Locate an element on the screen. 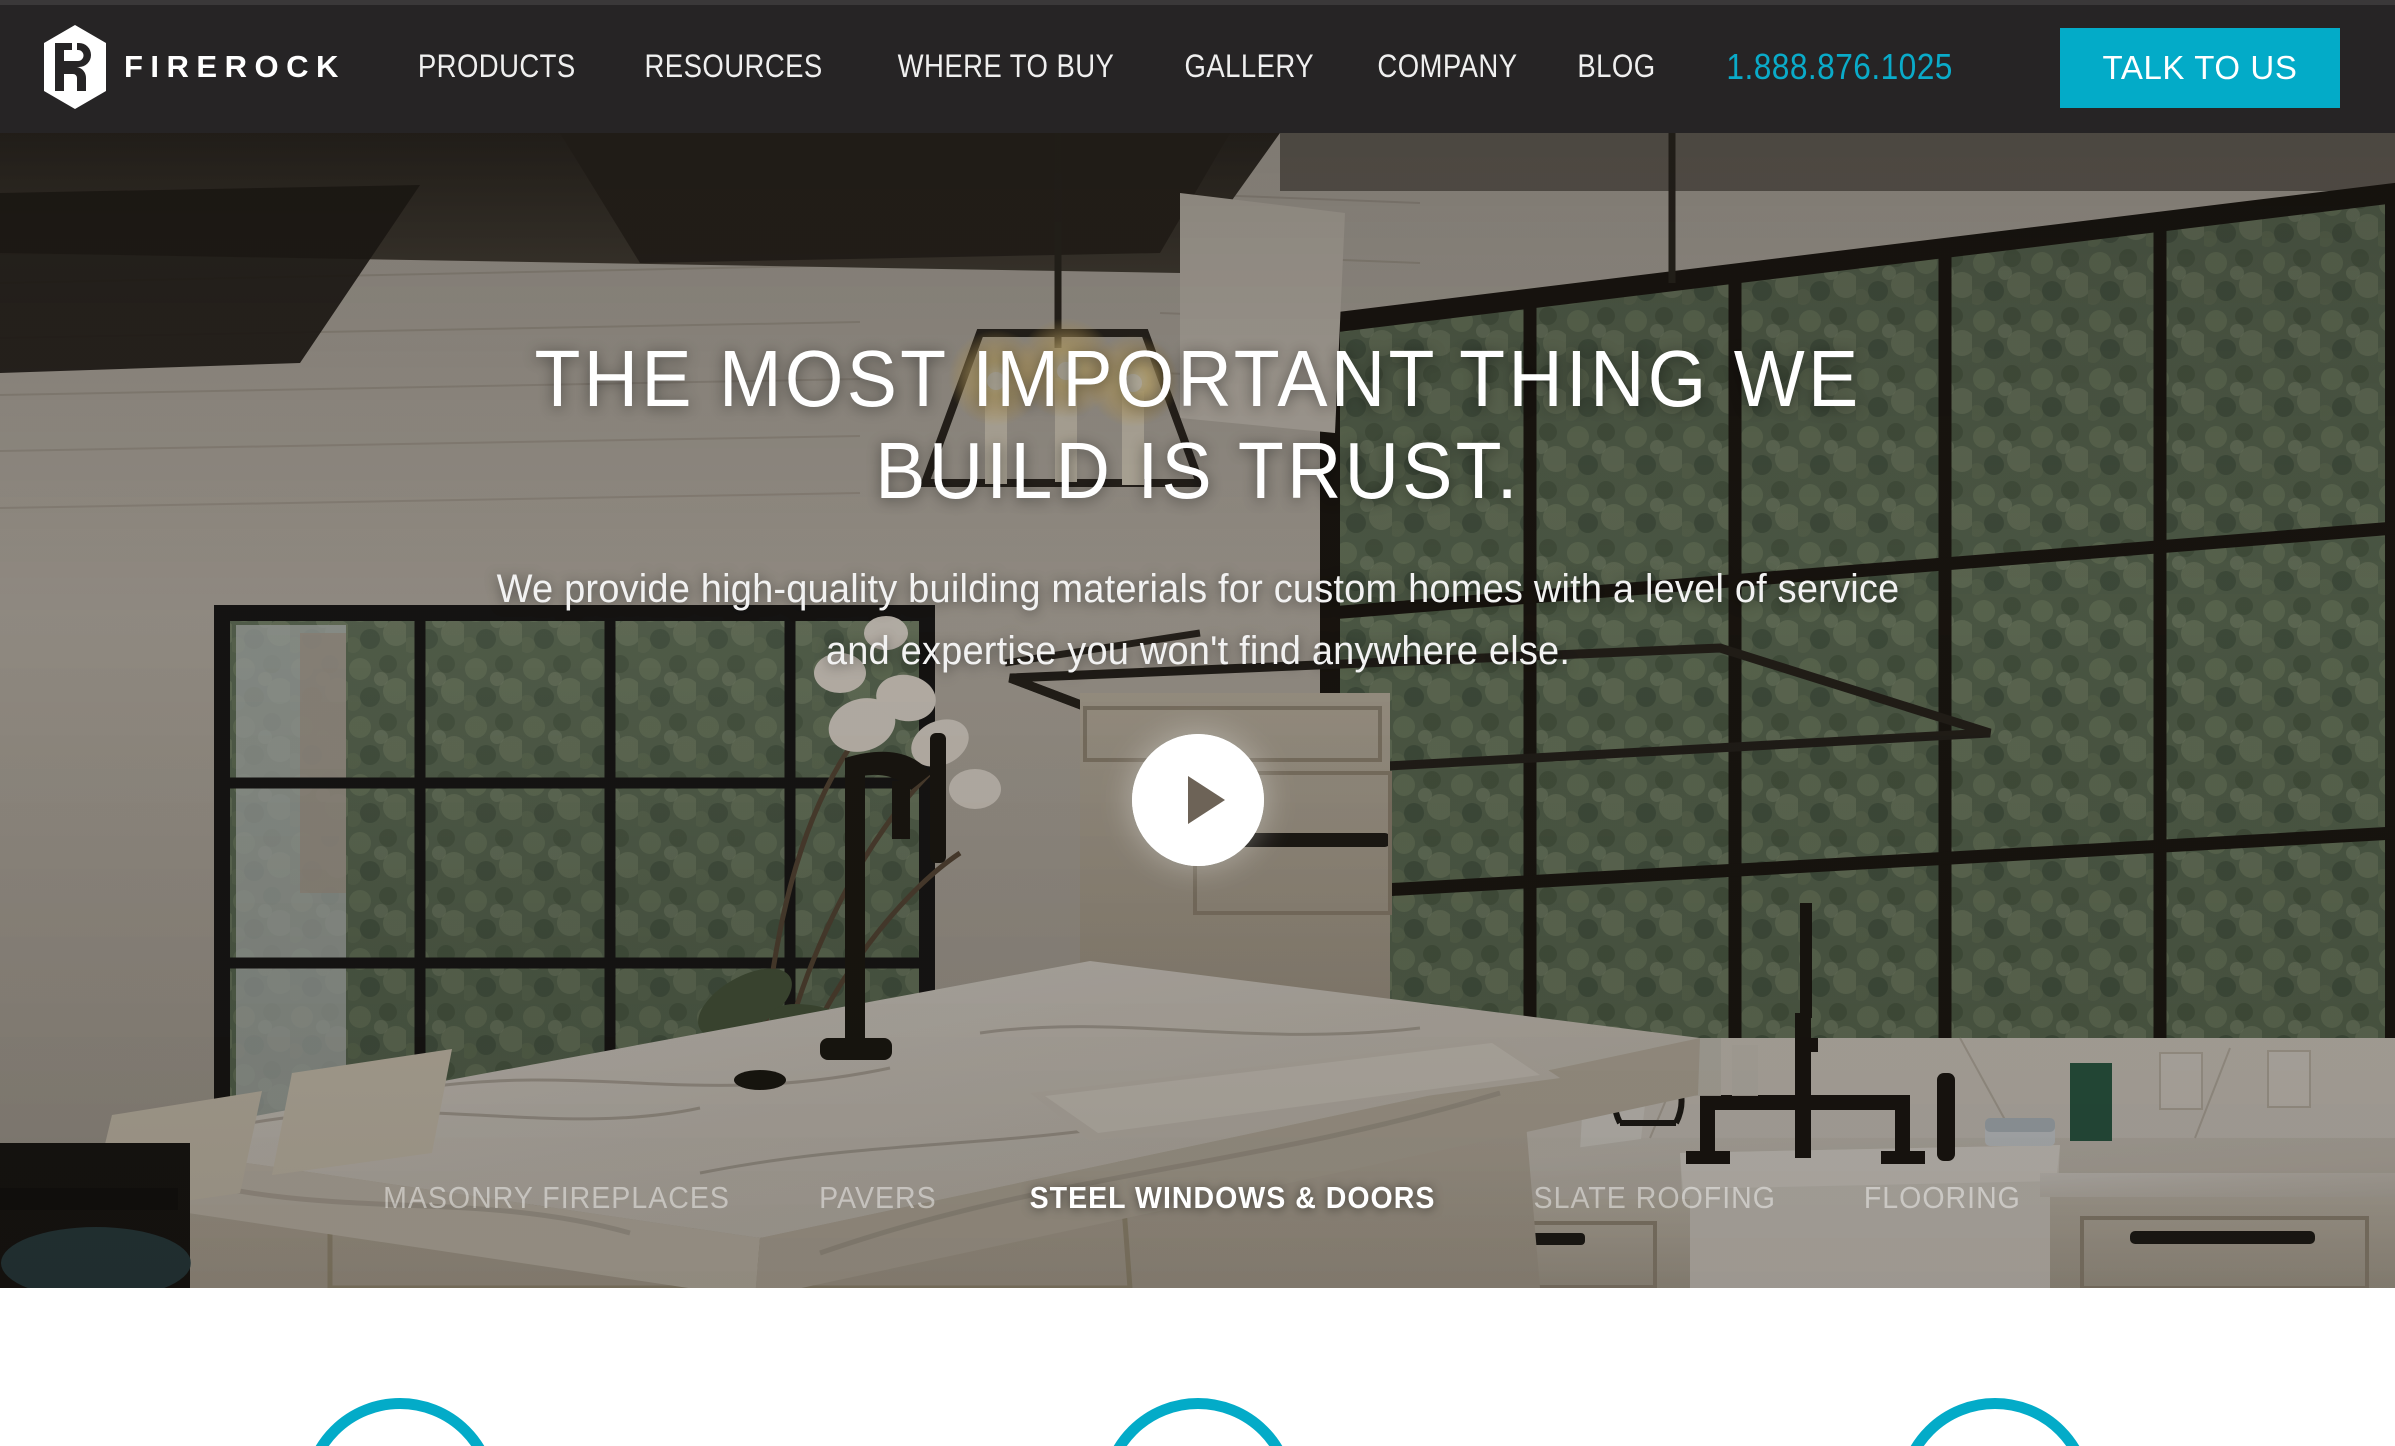 Image resolution: width=2395 pixels, height=1446 pixels. nav-item-company: COMPANY is located at coordinates (1448, 66).